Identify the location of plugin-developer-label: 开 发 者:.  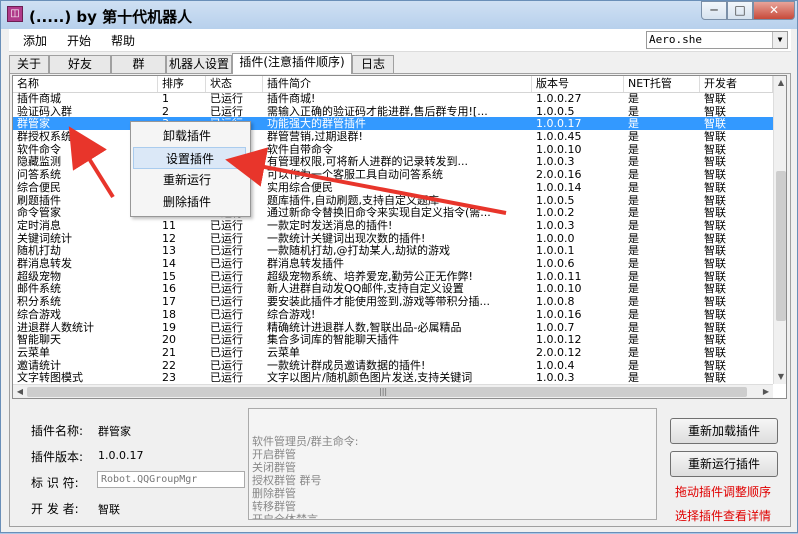
(55, 509).